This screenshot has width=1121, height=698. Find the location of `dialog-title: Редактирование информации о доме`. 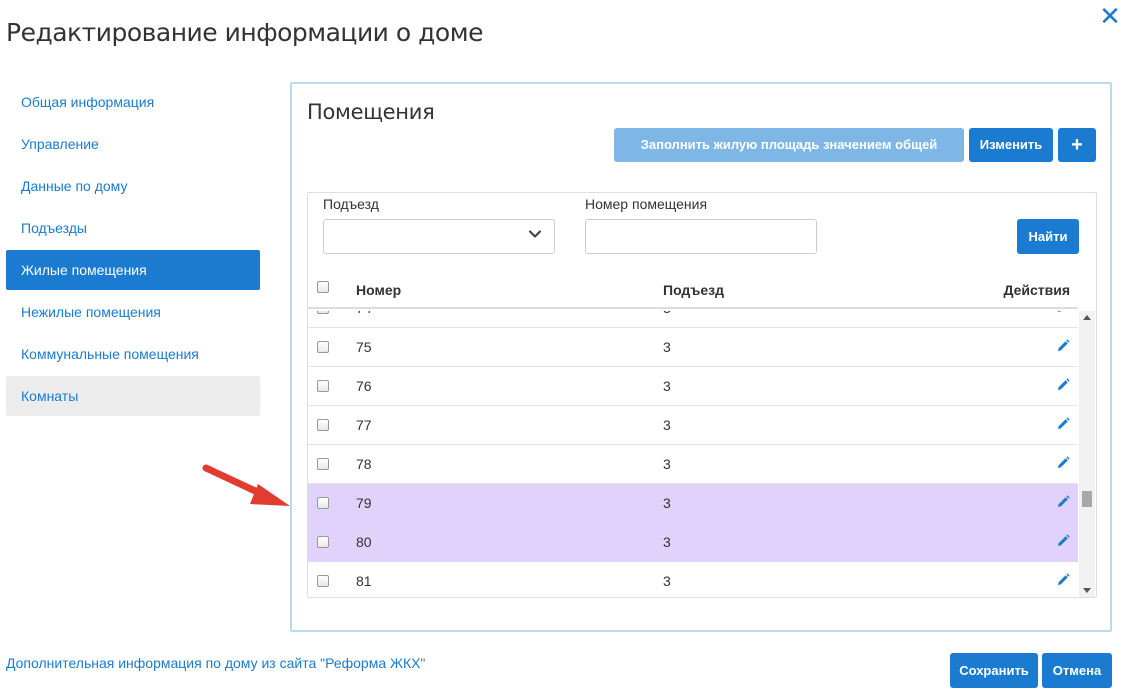

dialog-title: Редактирование информации о доме is located at coordinates (244, 32).